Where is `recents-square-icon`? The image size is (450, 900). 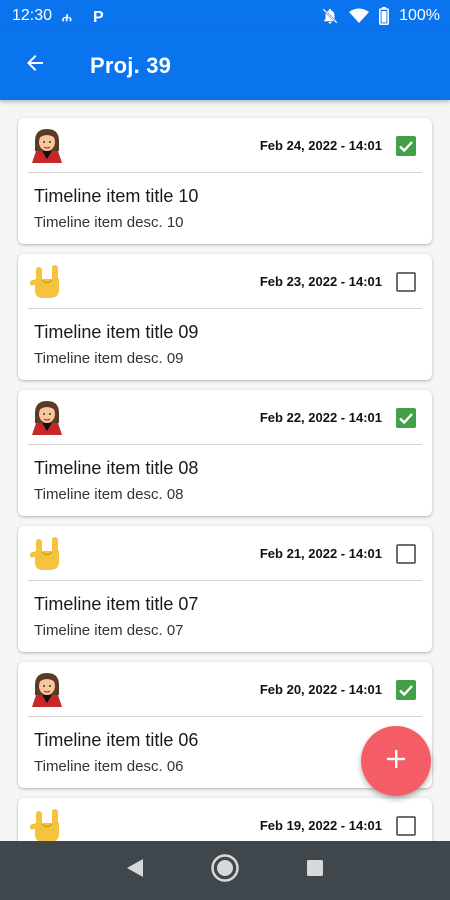 recents-square-icon is located at coordinates (315, 870).